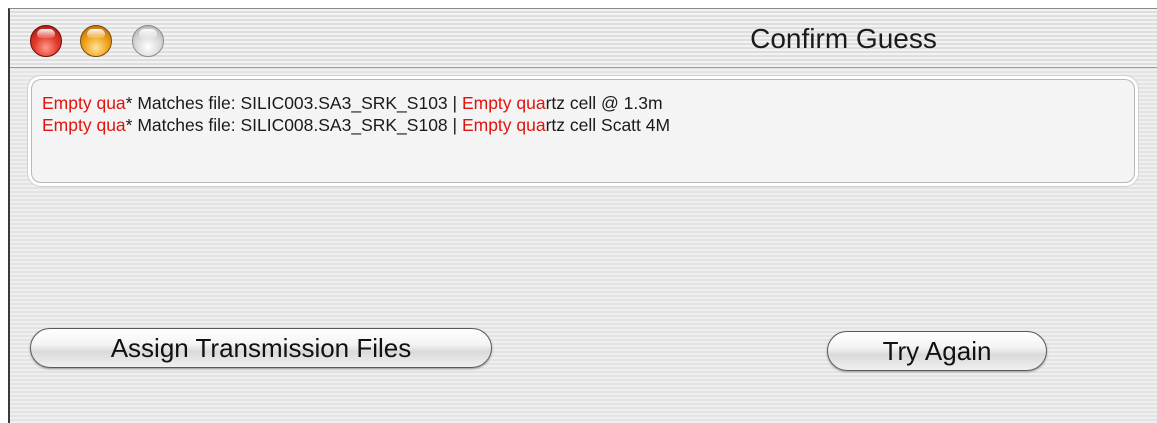 Image resolution: width=1157 pixels, height=423 pixels. Describe the element at coordinates (604, 103) in the screenshot. I see `description-rest: rtz cell @ 1.3m` at that location.